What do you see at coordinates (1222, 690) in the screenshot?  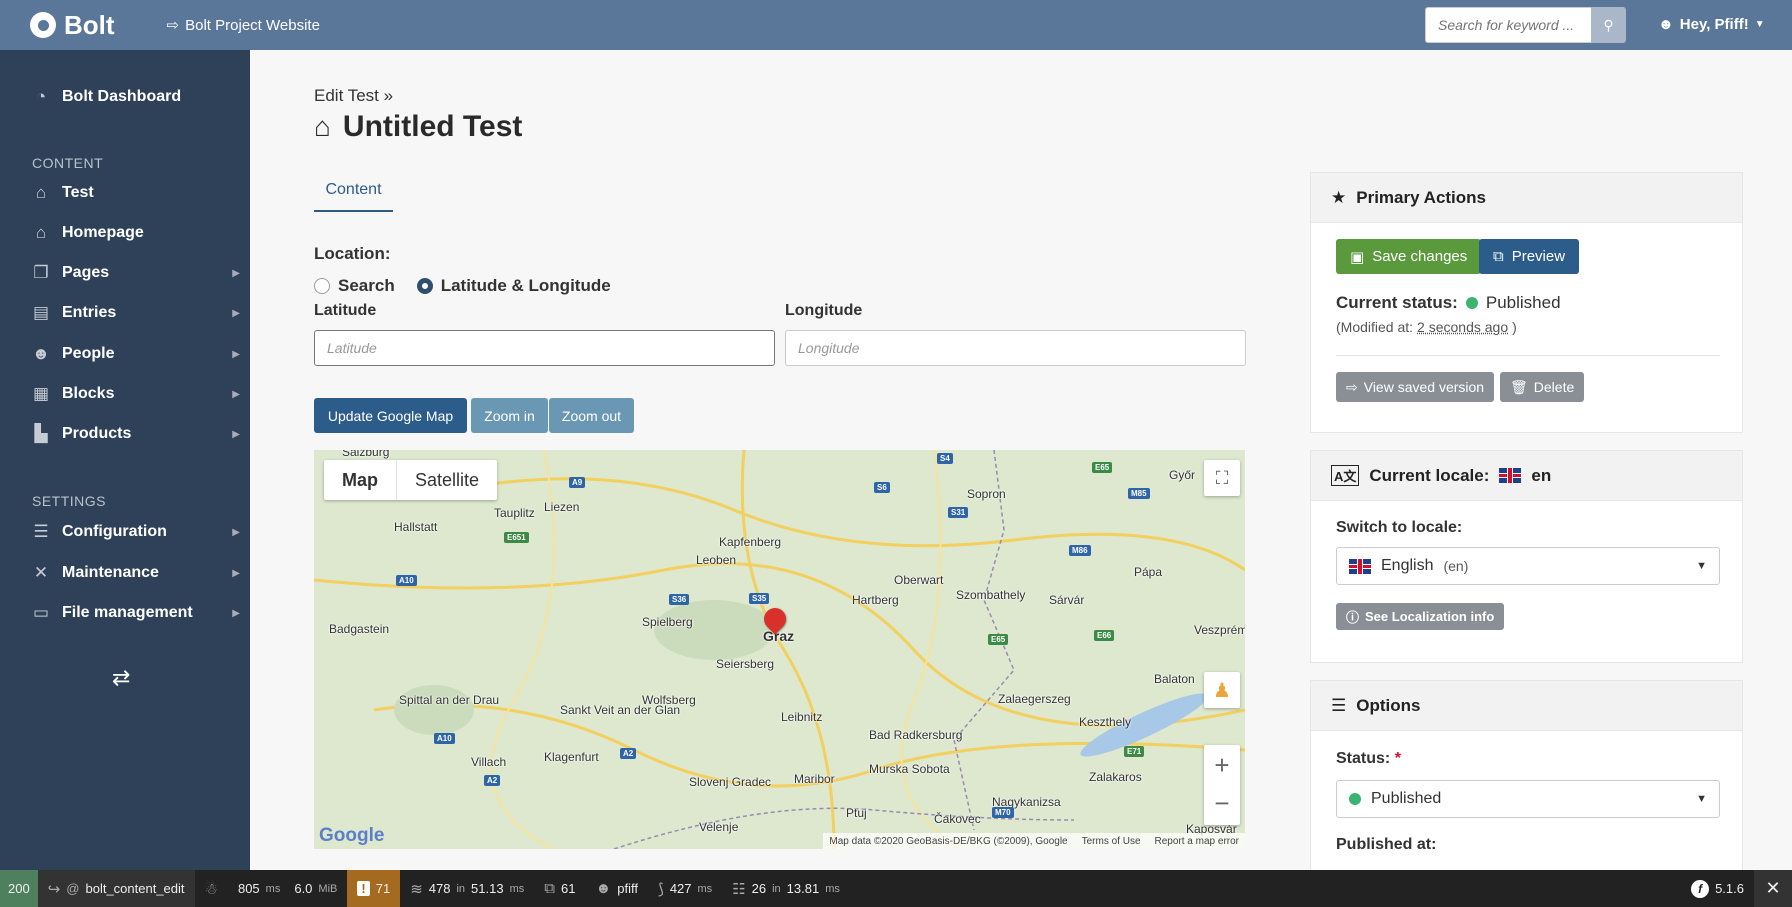 I see `street-view-pegman: ♟` at bounding box center [1222, 690].